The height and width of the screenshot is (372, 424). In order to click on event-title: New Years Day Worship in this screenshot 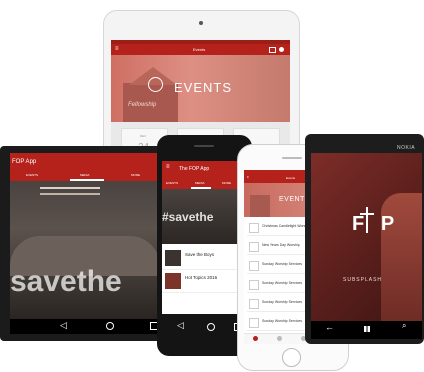, I will do `click(281, 245)`.